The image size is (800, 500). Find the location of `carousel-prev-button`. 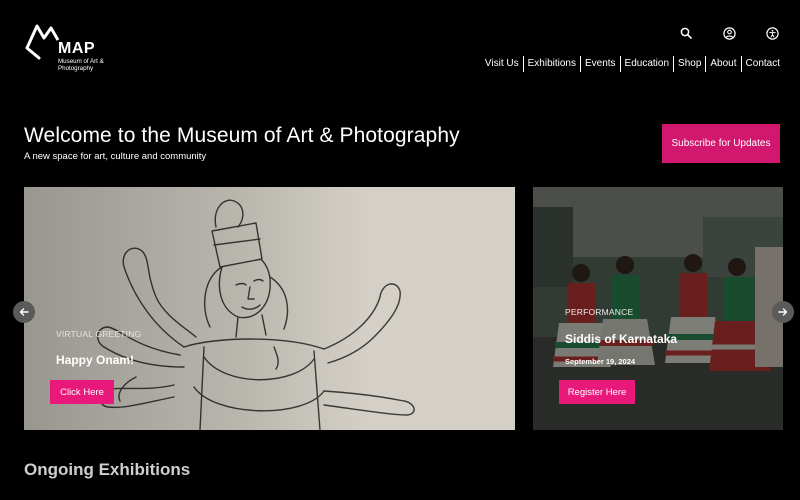

carousel-prev-button is located at coordinates (24, 312).